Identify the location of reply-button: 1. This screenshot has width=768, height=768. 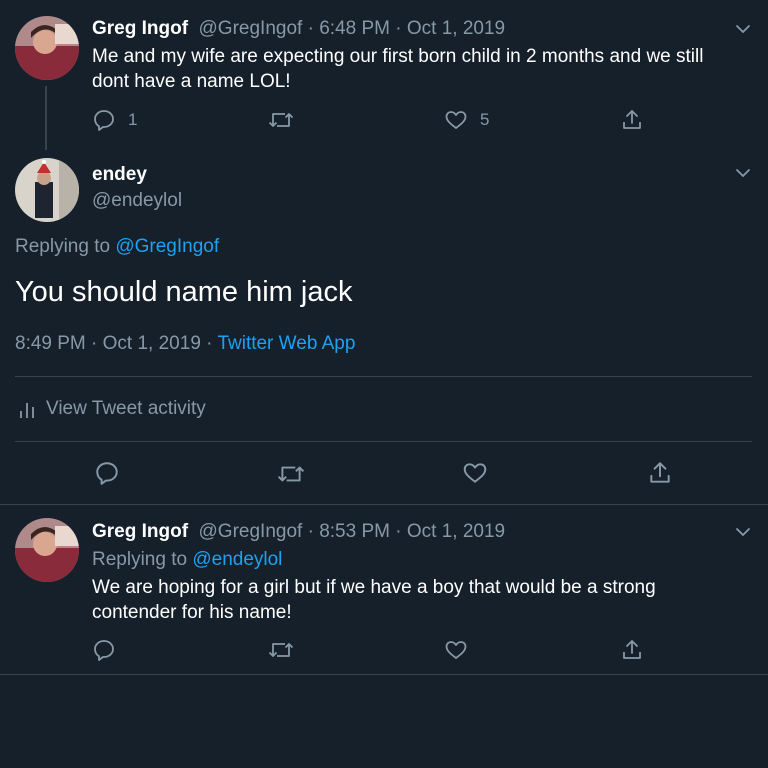
(114, 120).